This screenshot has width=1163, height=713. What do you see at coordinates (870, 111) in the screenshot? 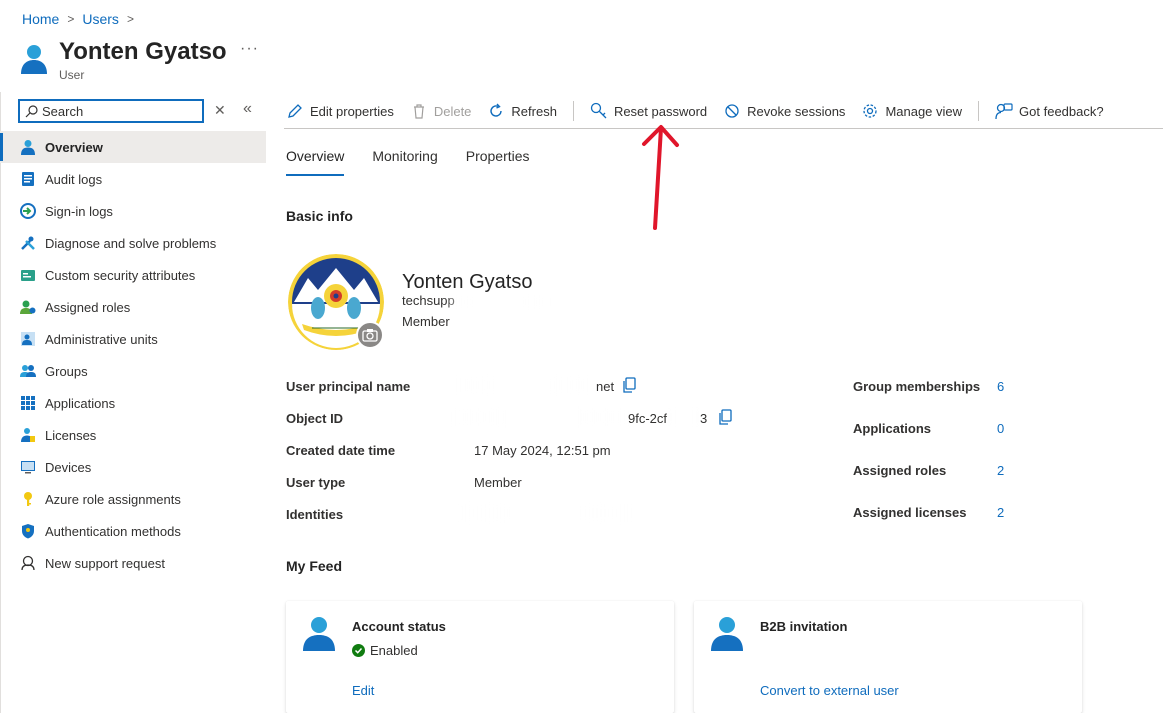
I see `gear-icon` at bounding box center [870, 111].